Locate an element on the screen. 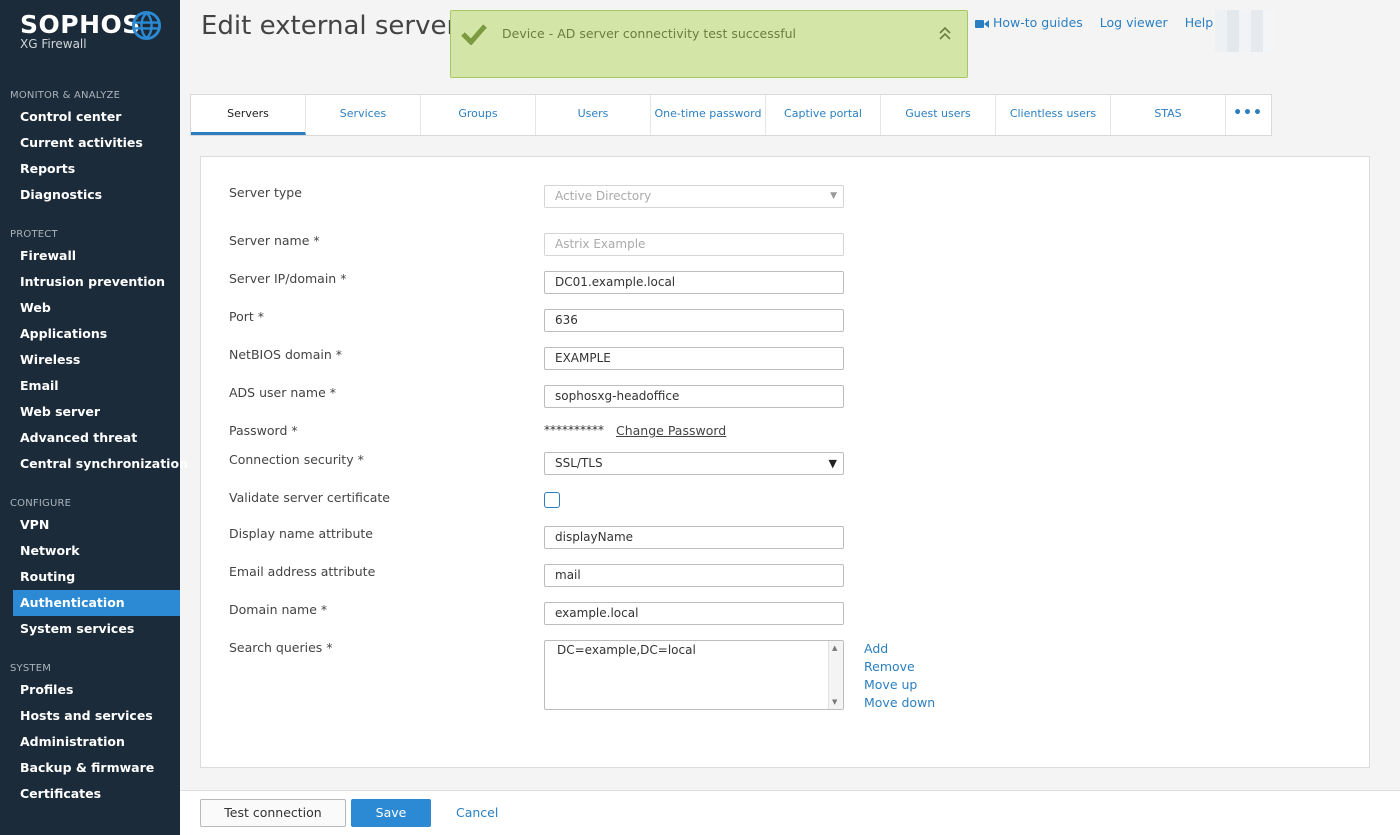  scroll-up-icon: ▲ is located at coordinates (834, 648).